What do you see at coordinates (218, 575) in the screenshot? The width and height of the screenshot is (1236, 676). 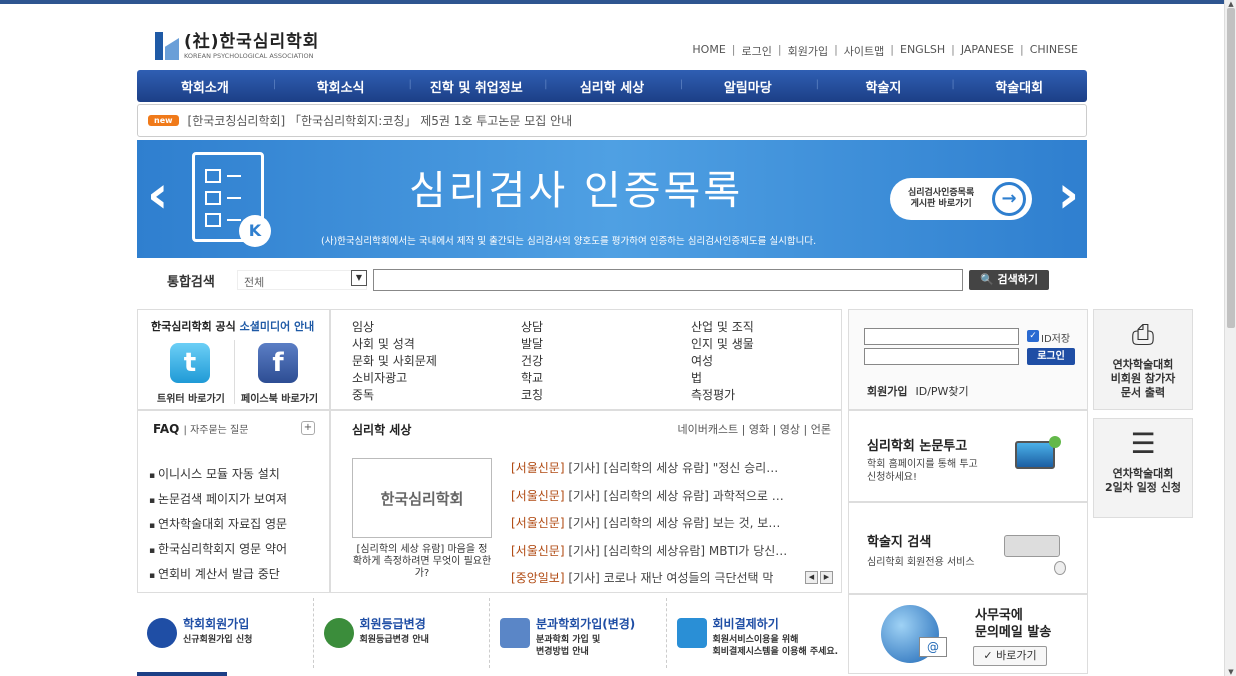 I see `faq-item: 연회비 계산서 발급 중단` at bounding box center [218, 575].